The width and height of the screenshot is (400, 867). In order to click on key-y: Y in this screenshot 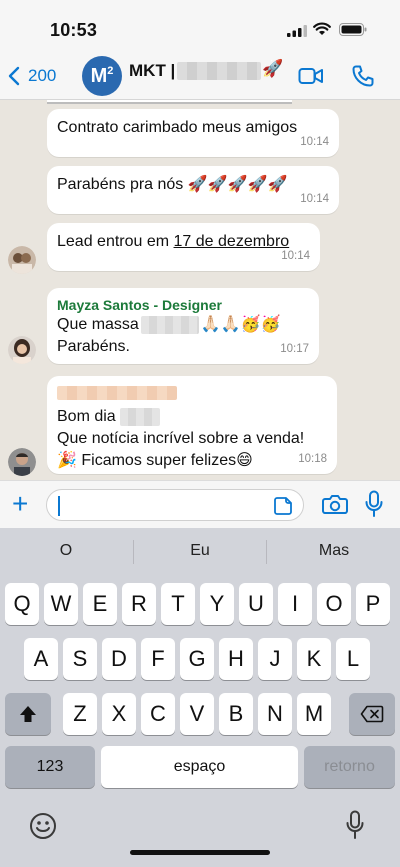, I will do `click(217, 604)`.